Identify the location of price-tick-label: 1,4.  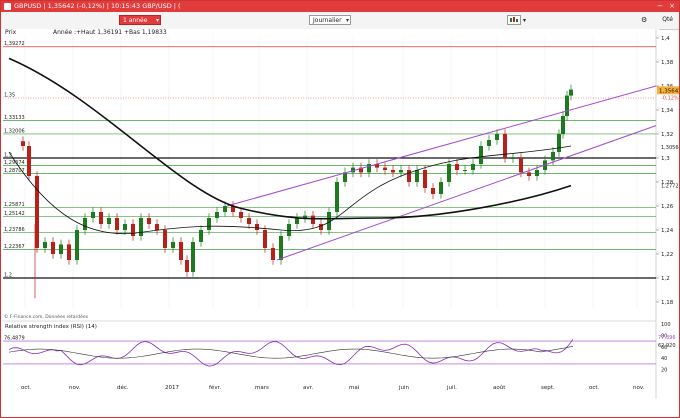
(665, 39).